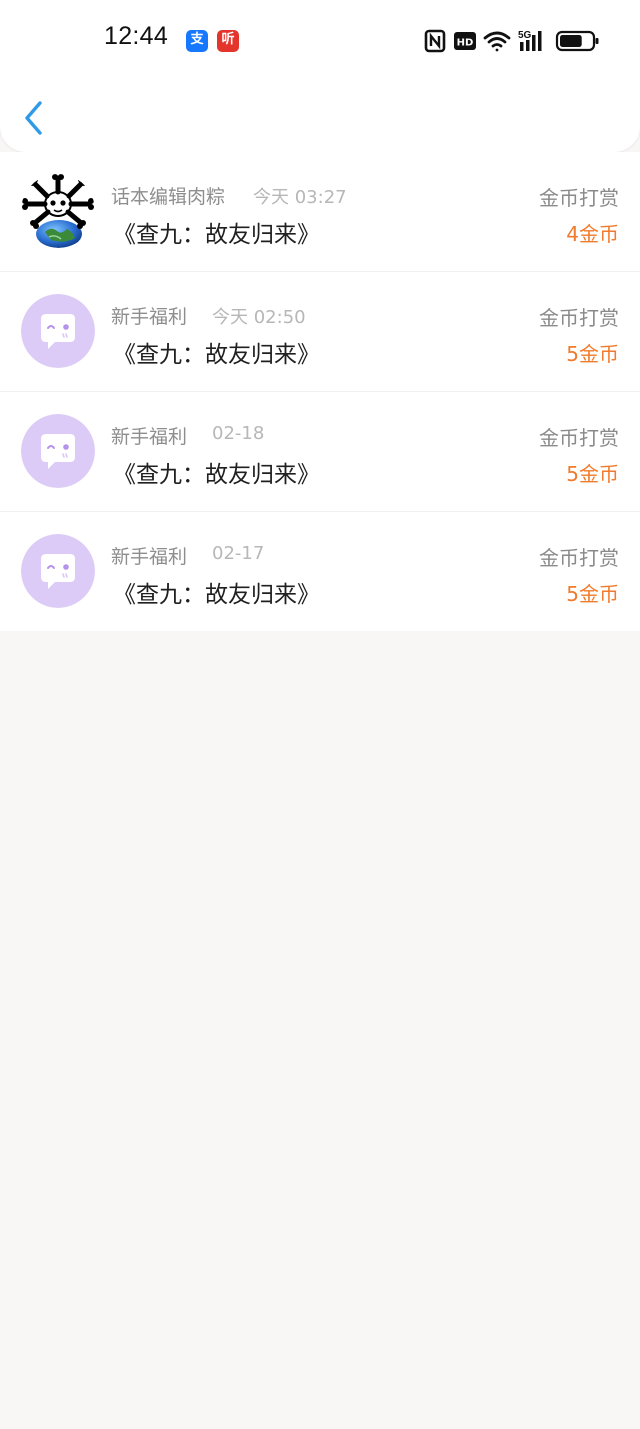 The width and height of the screenshot is (640, 1429). I want to click on avatar-image, so click(58, 211).